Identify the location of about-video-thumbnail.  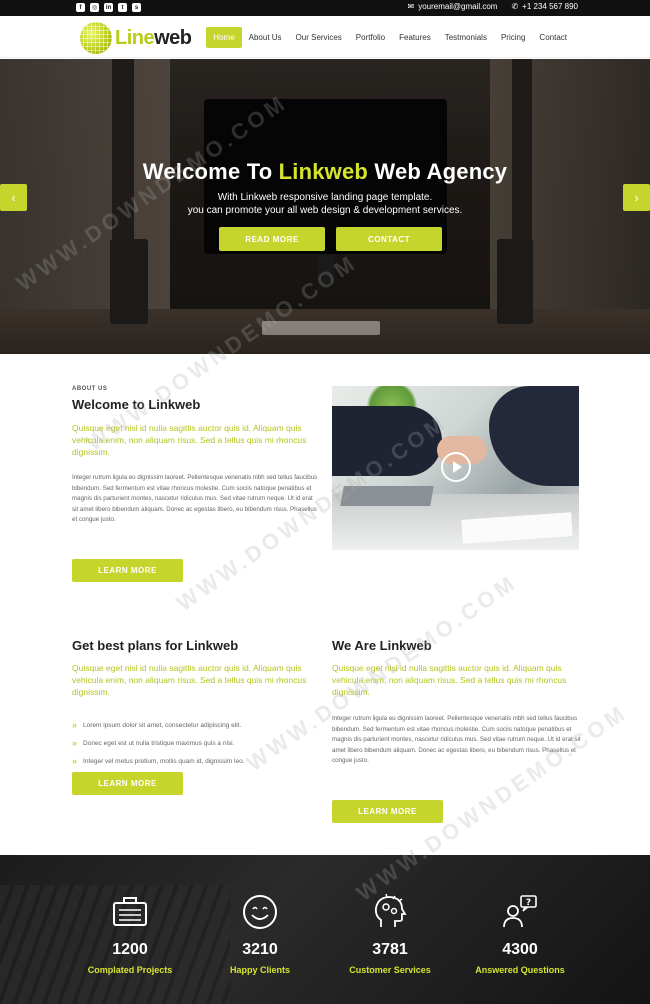
(455, 468).